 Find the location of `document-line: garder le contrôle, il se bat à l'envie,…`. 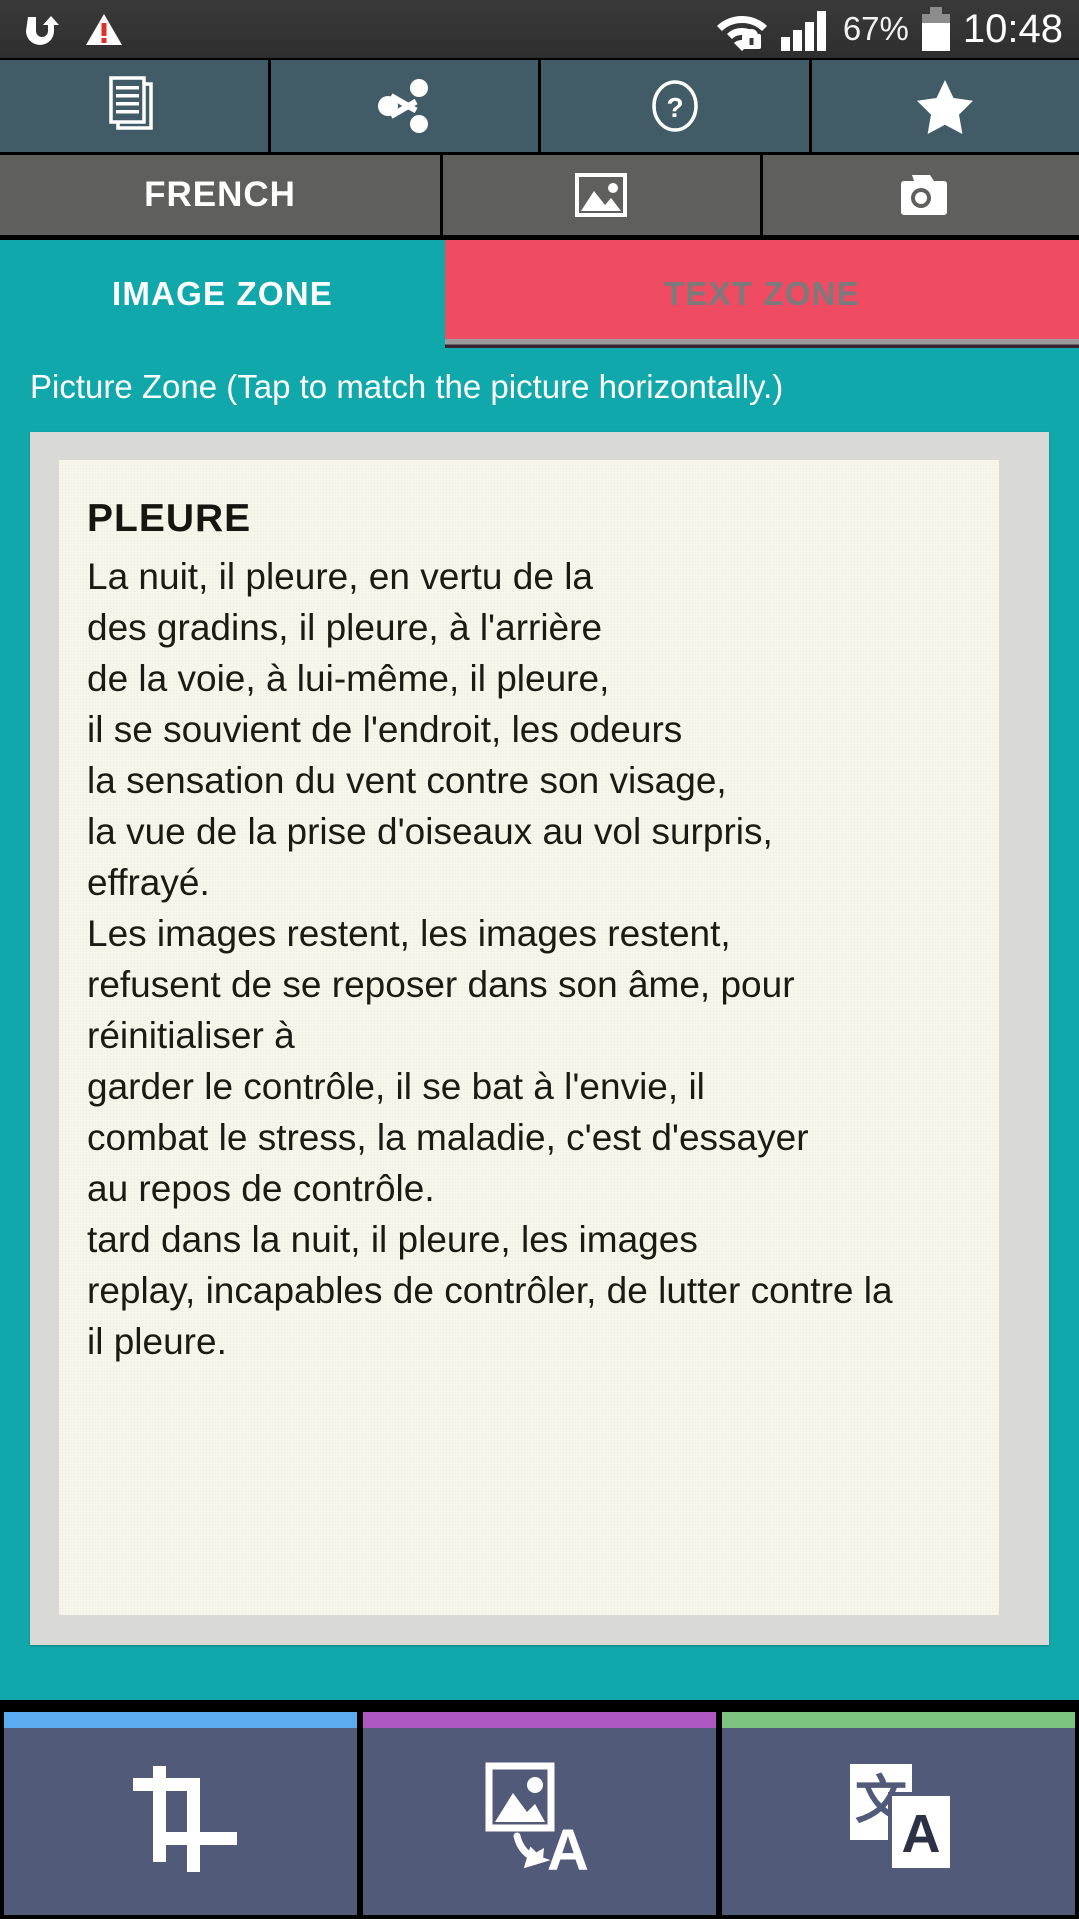

document-line: garder le contrôle, il se bat à l'envie,… is located at coordinates (396, 1086).